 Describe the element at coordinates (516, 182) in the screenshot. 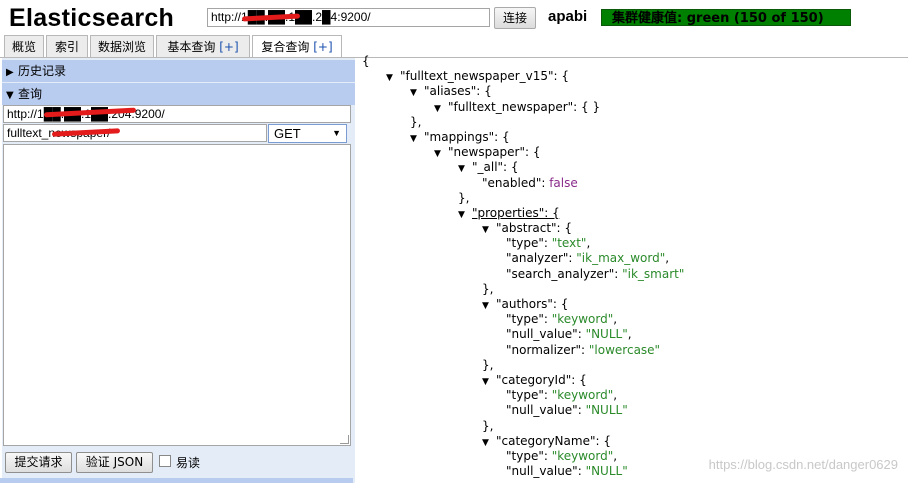

I see `json-key: "enabled":` at that location.